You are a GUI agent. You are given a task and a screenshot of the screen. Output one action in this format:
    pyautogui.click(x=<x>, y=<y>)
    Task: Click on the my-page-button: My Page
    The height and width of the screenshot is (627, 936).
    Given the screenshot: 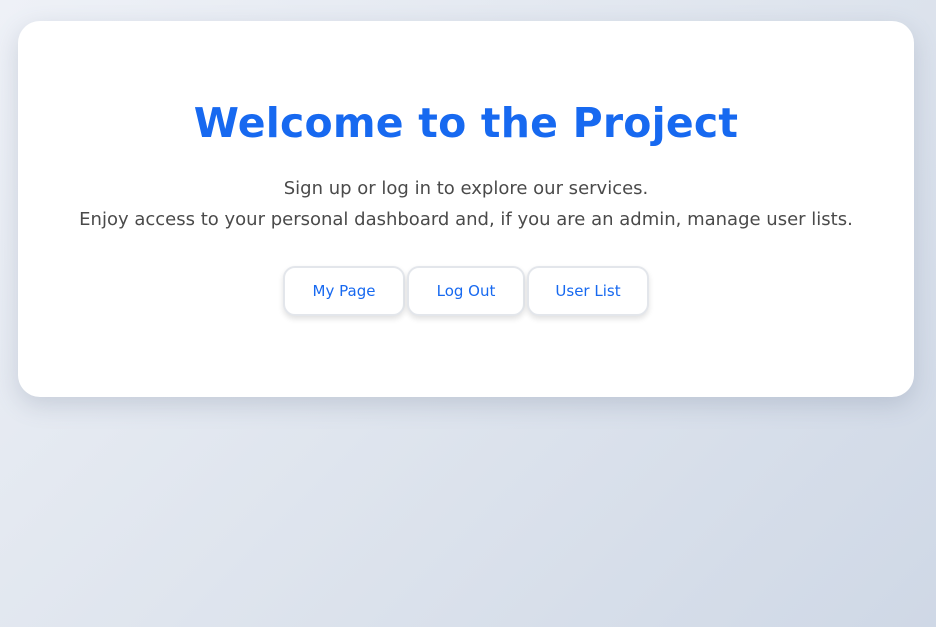 What is the action you would take?
    pyautogui.click(x=344, y=291)
    